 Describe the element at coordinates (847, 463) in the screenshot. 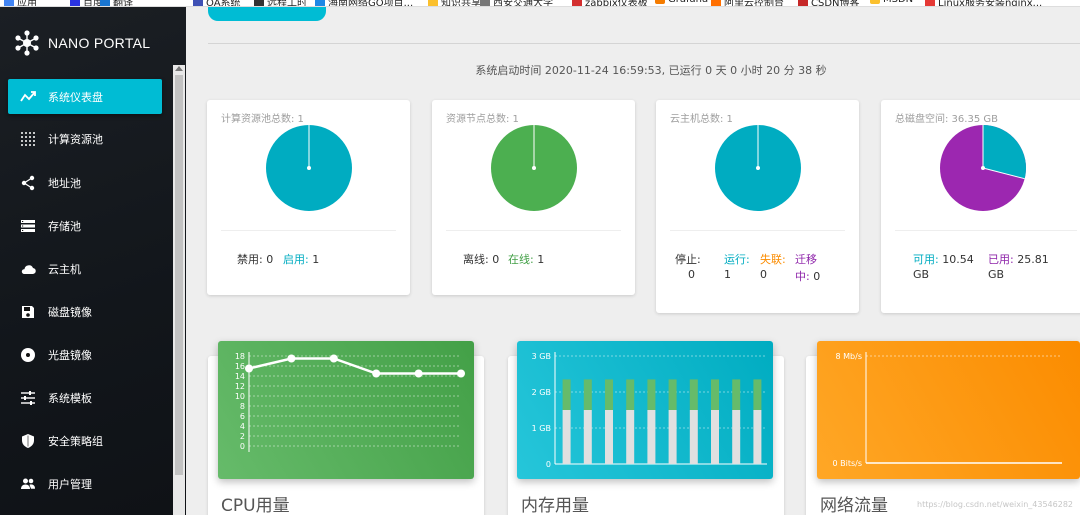

I see `y-tick-label: 0 Bits/s` at that location.